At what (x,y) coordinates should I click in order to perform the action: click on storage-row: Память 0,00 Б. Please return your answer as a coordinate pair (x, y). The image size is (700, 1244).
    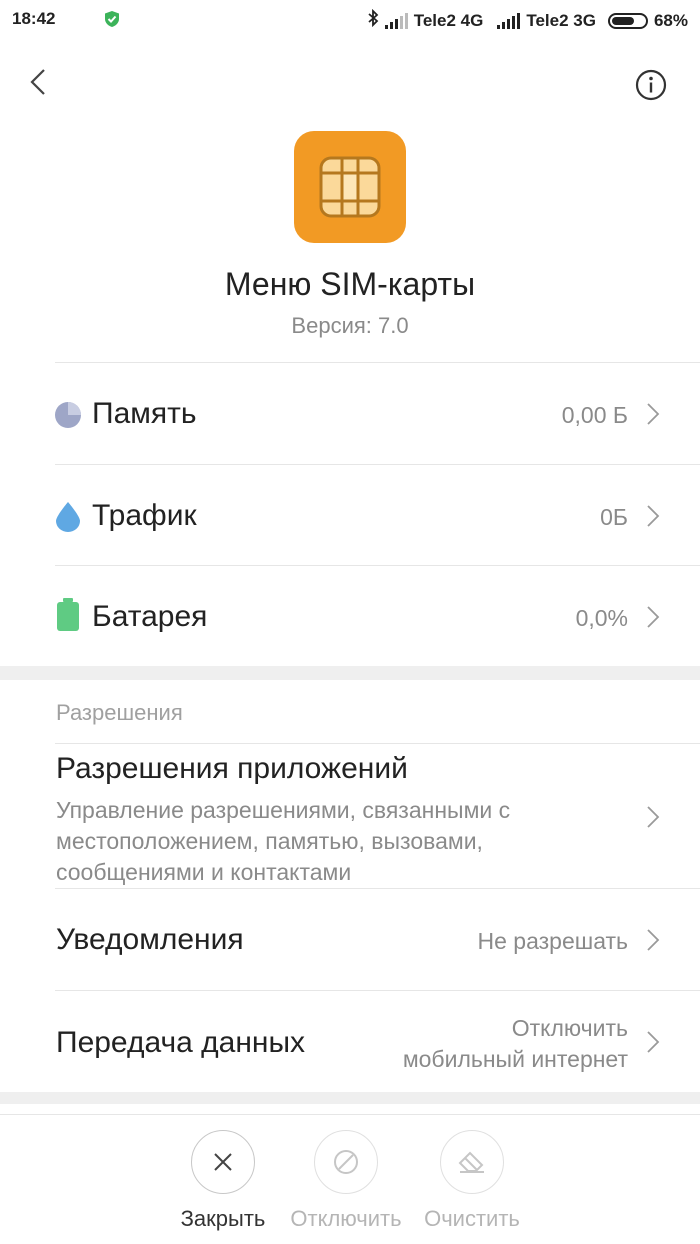
    Looking at the image, I should click on (350, 413).